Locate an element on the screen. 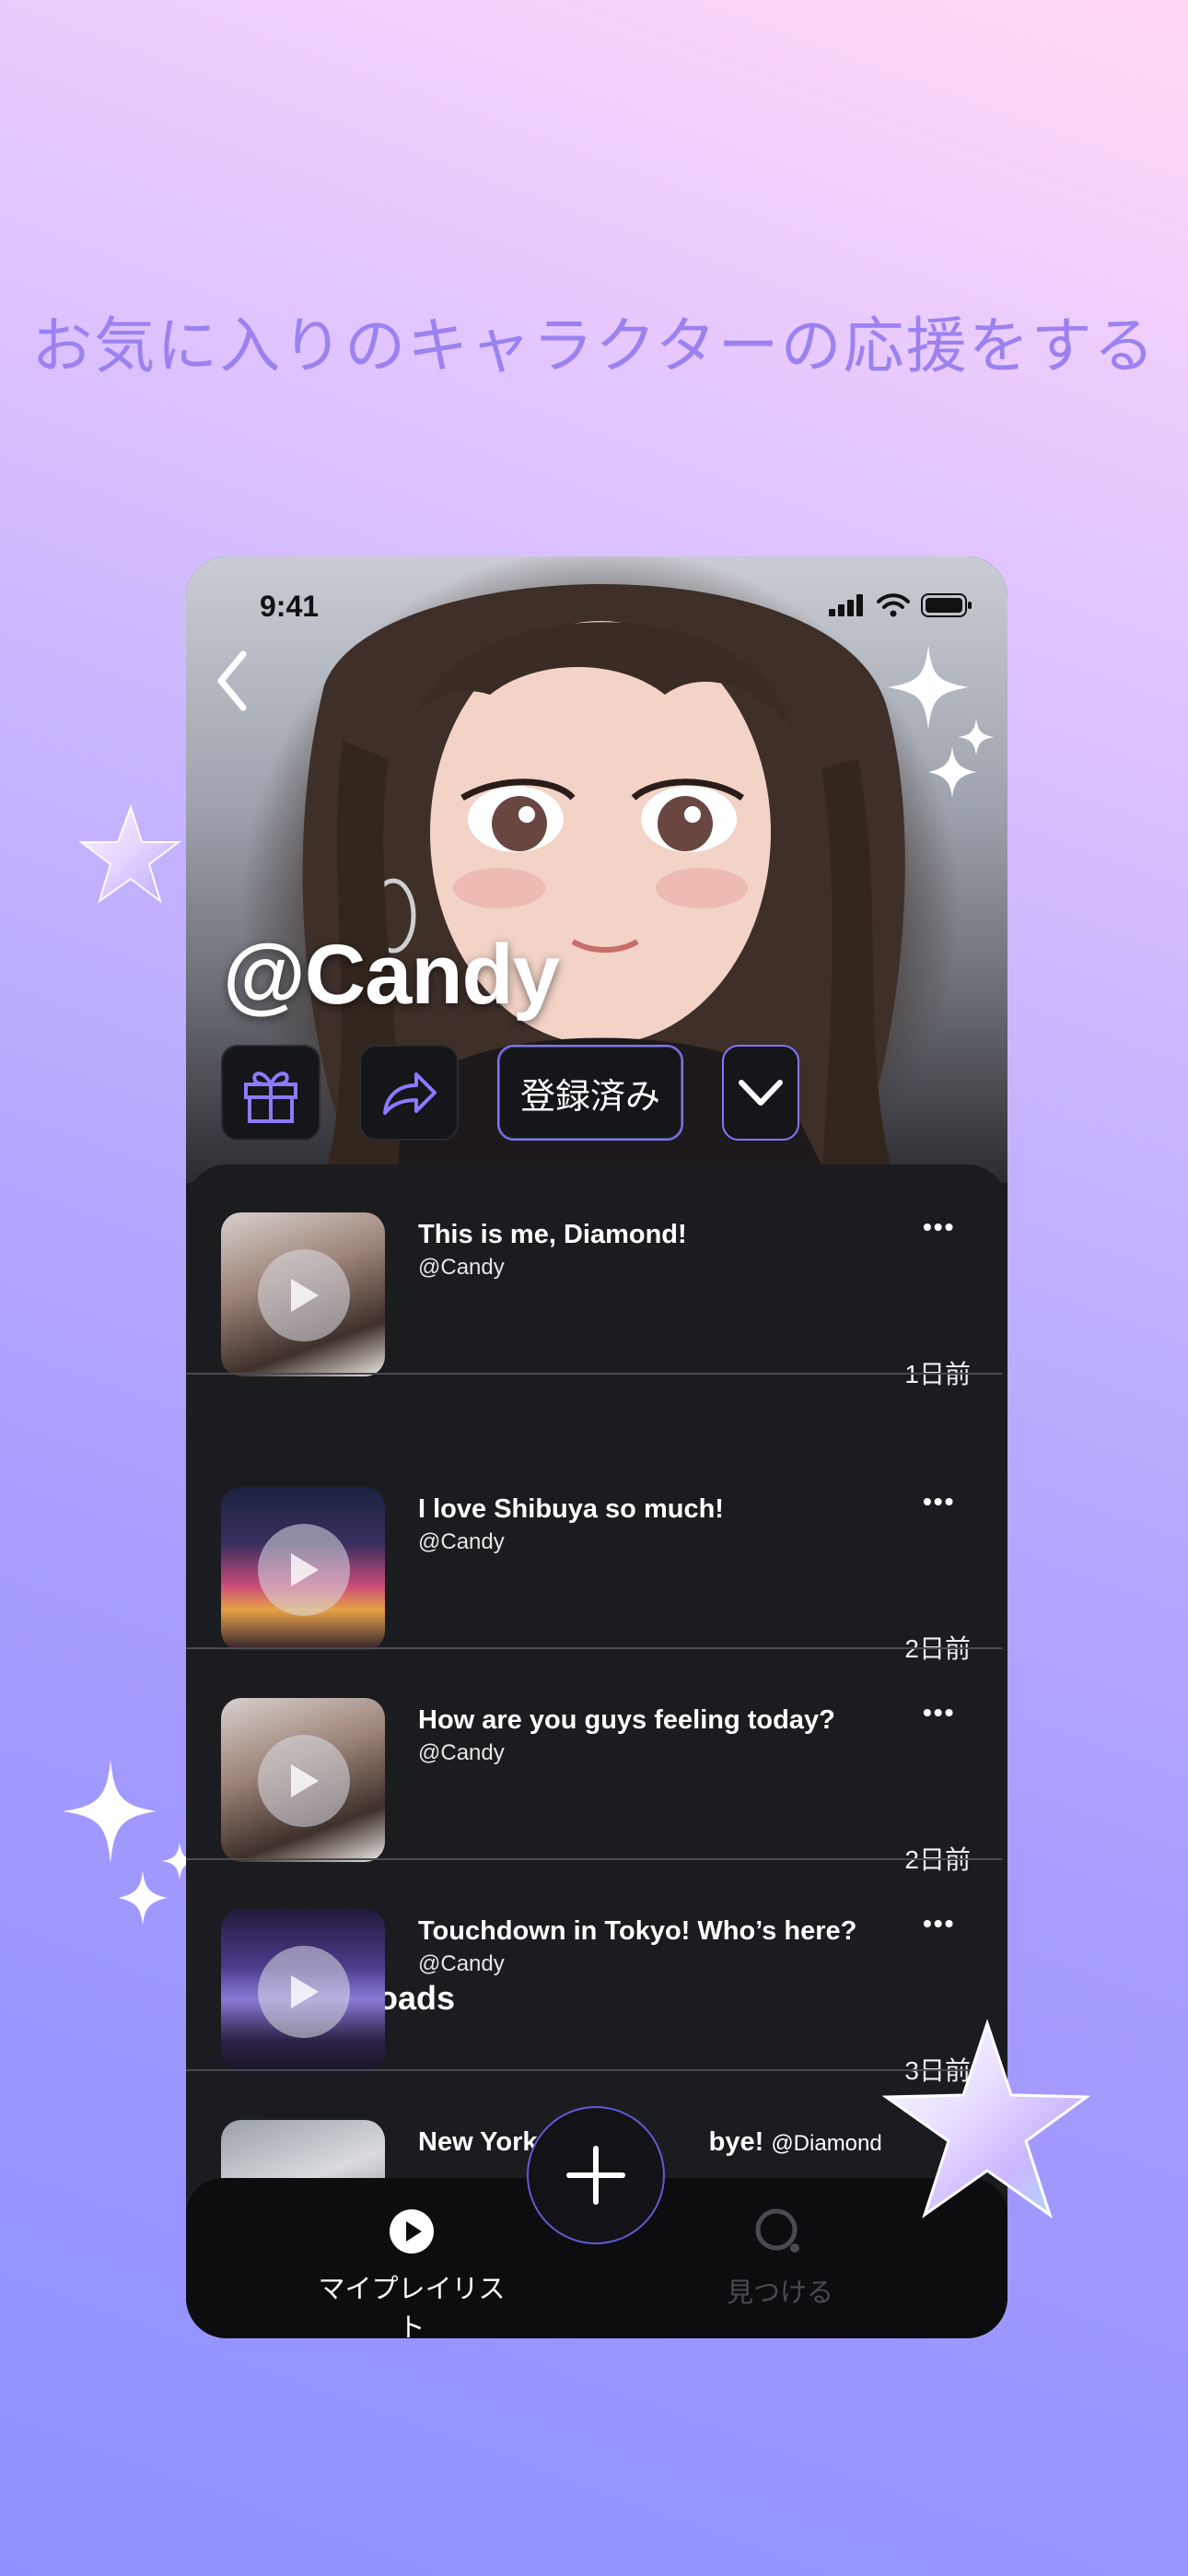  list-item: This is me, Diamond! @Candy ••• 1日前 is located at coordinates (596, 1276).